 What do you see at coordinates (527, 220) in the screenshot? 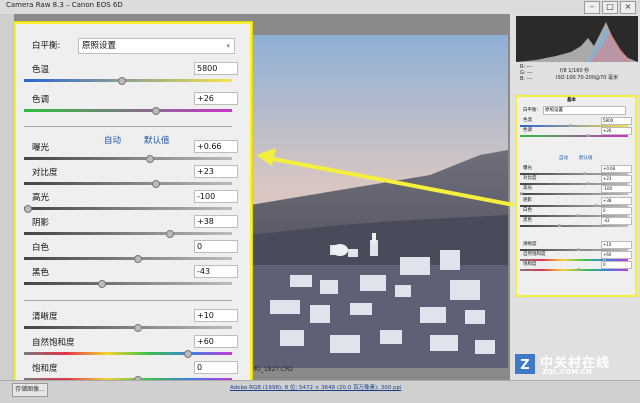
I see `small-slider-label: 黑色` at bounding box center [527, 220].